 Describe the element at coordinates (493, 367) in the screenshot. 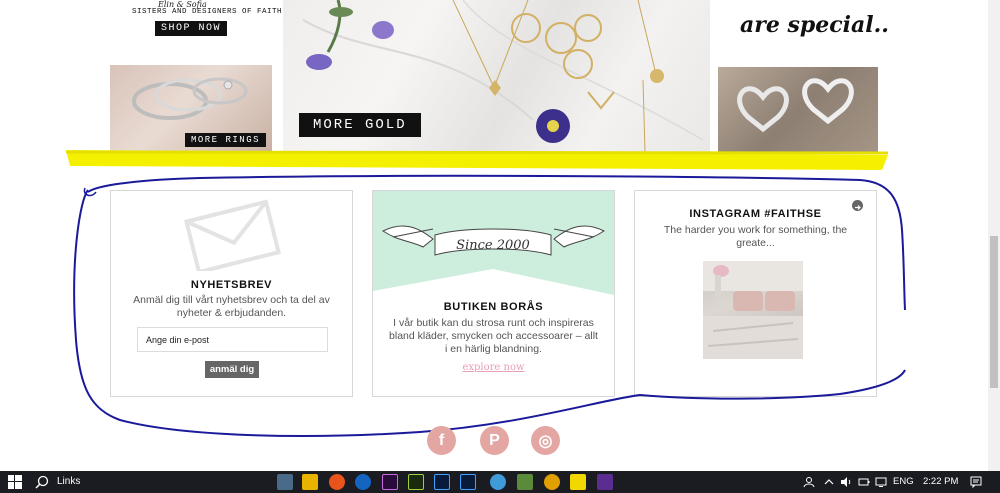

I see `explore-now-link: explore now` at that location.